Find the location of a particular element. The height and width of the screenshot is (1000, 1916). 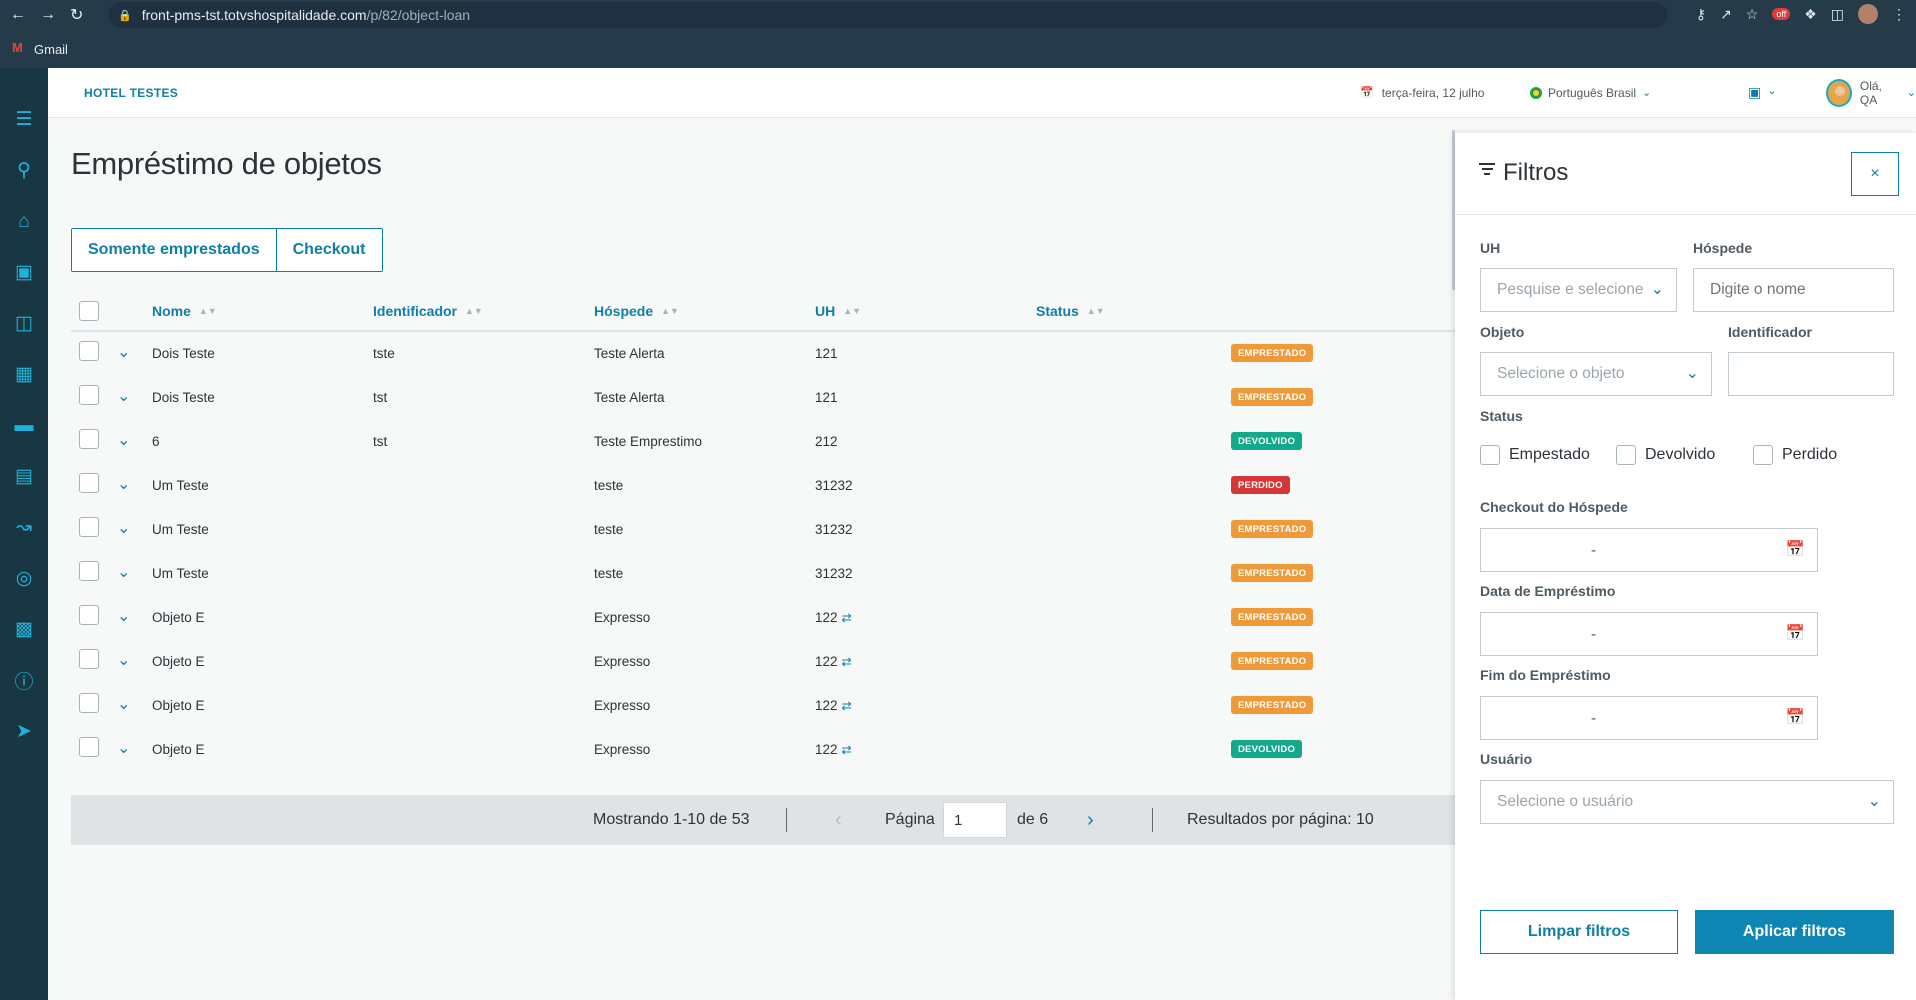

user-select: Selecione o usuário ⌄ is located at coordinates (1687, 802).